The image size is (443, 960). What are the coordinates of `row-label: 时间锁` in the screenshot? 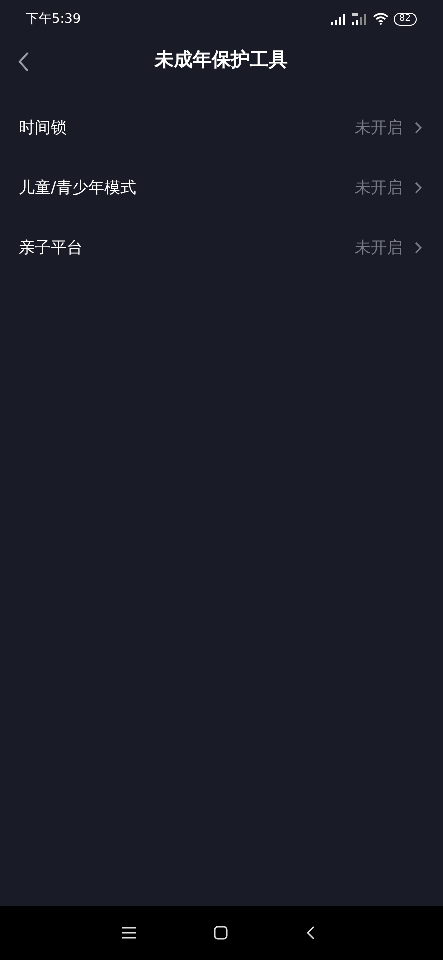 It's located at (43, 128).